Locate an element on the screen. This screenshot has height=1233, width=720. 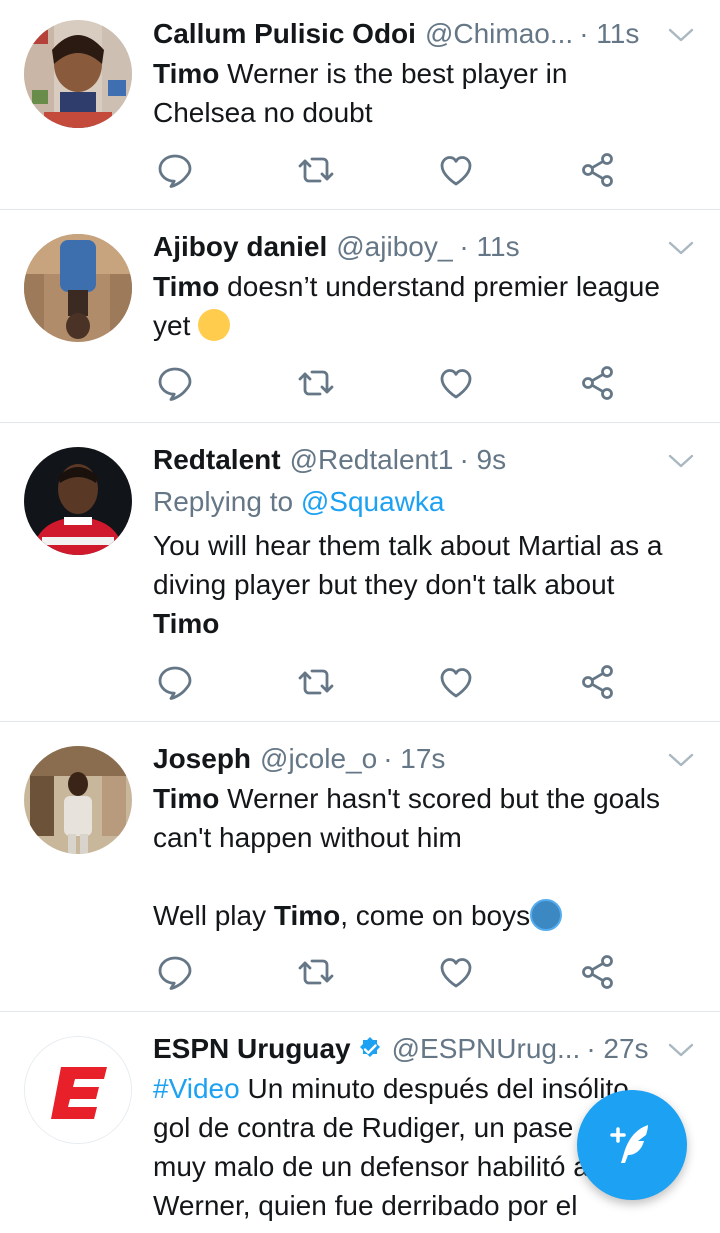
tweet-header: Joseph @jcole_o · 17s is located at coordinates (426, 759).